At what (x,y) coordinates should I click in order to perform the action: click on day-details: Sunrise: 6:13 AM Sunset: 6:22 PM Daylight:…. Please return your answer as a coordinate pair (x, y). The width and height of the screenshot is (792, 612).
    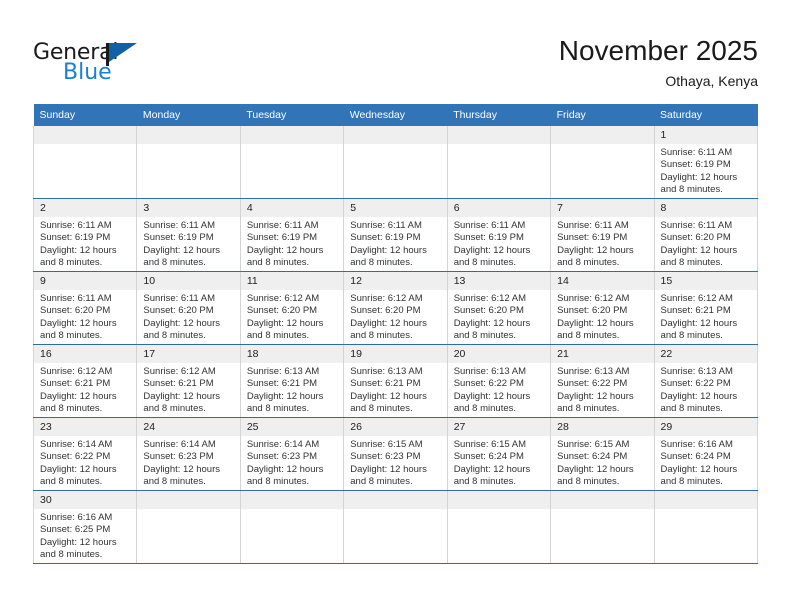
    Looking at the image, I should click on (499, 389).